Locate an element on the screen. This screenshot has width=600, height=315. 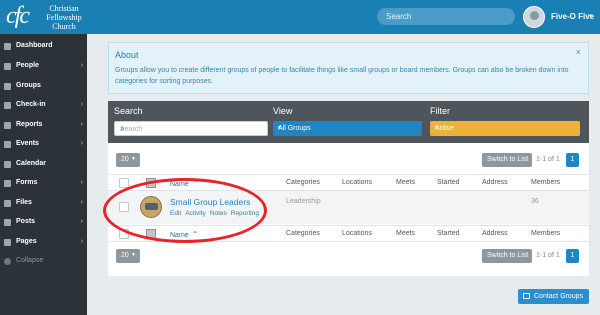
groups-icon is located at coordinates (7, 86).